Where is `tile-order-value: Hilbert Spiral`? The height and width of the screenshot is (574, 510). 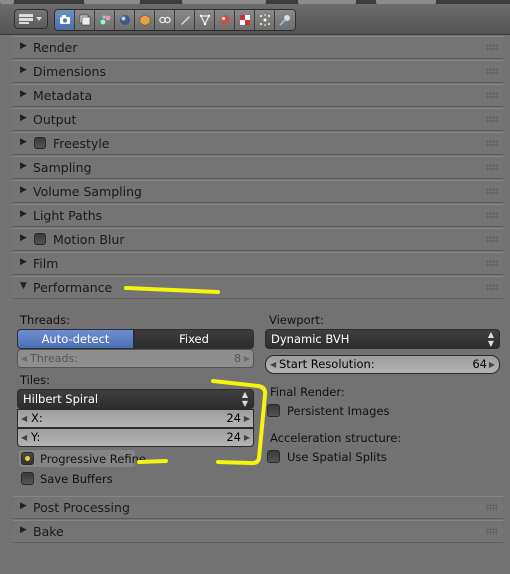
tile-order-value: Hilbert Spiral is located at coordinates (61, 399).